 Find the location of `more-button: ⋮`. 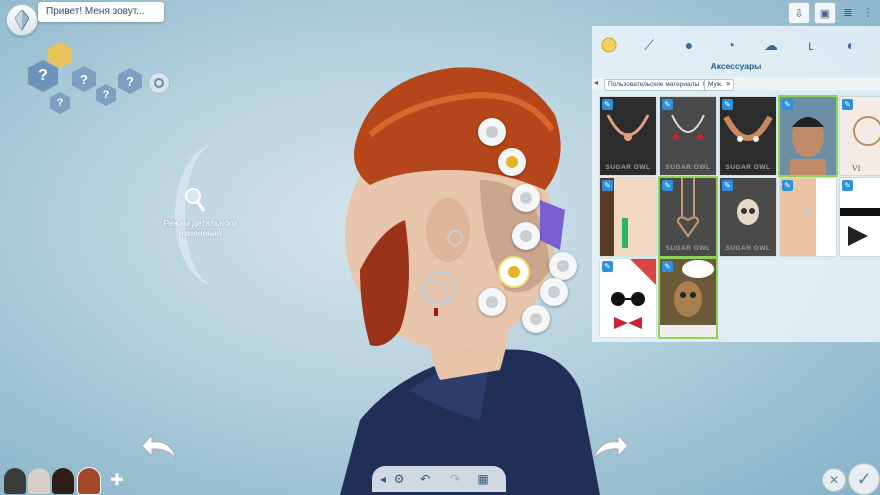

more-button: ⋮ is located at coordinates (868, 12).